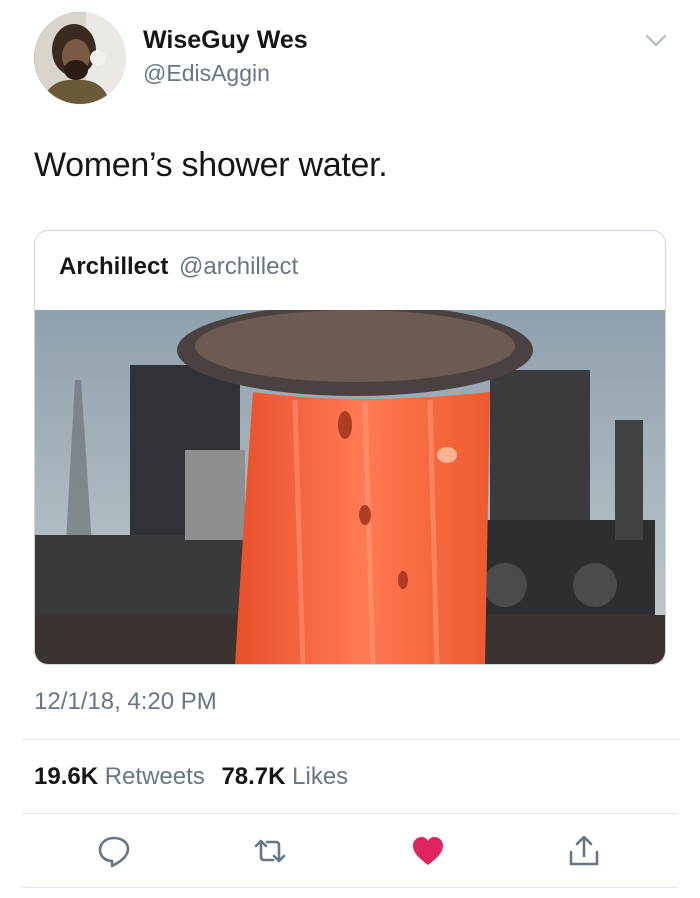 The height and width of the screenshot is (898, 700). I want to click on retweet-button, so click(270, 851).